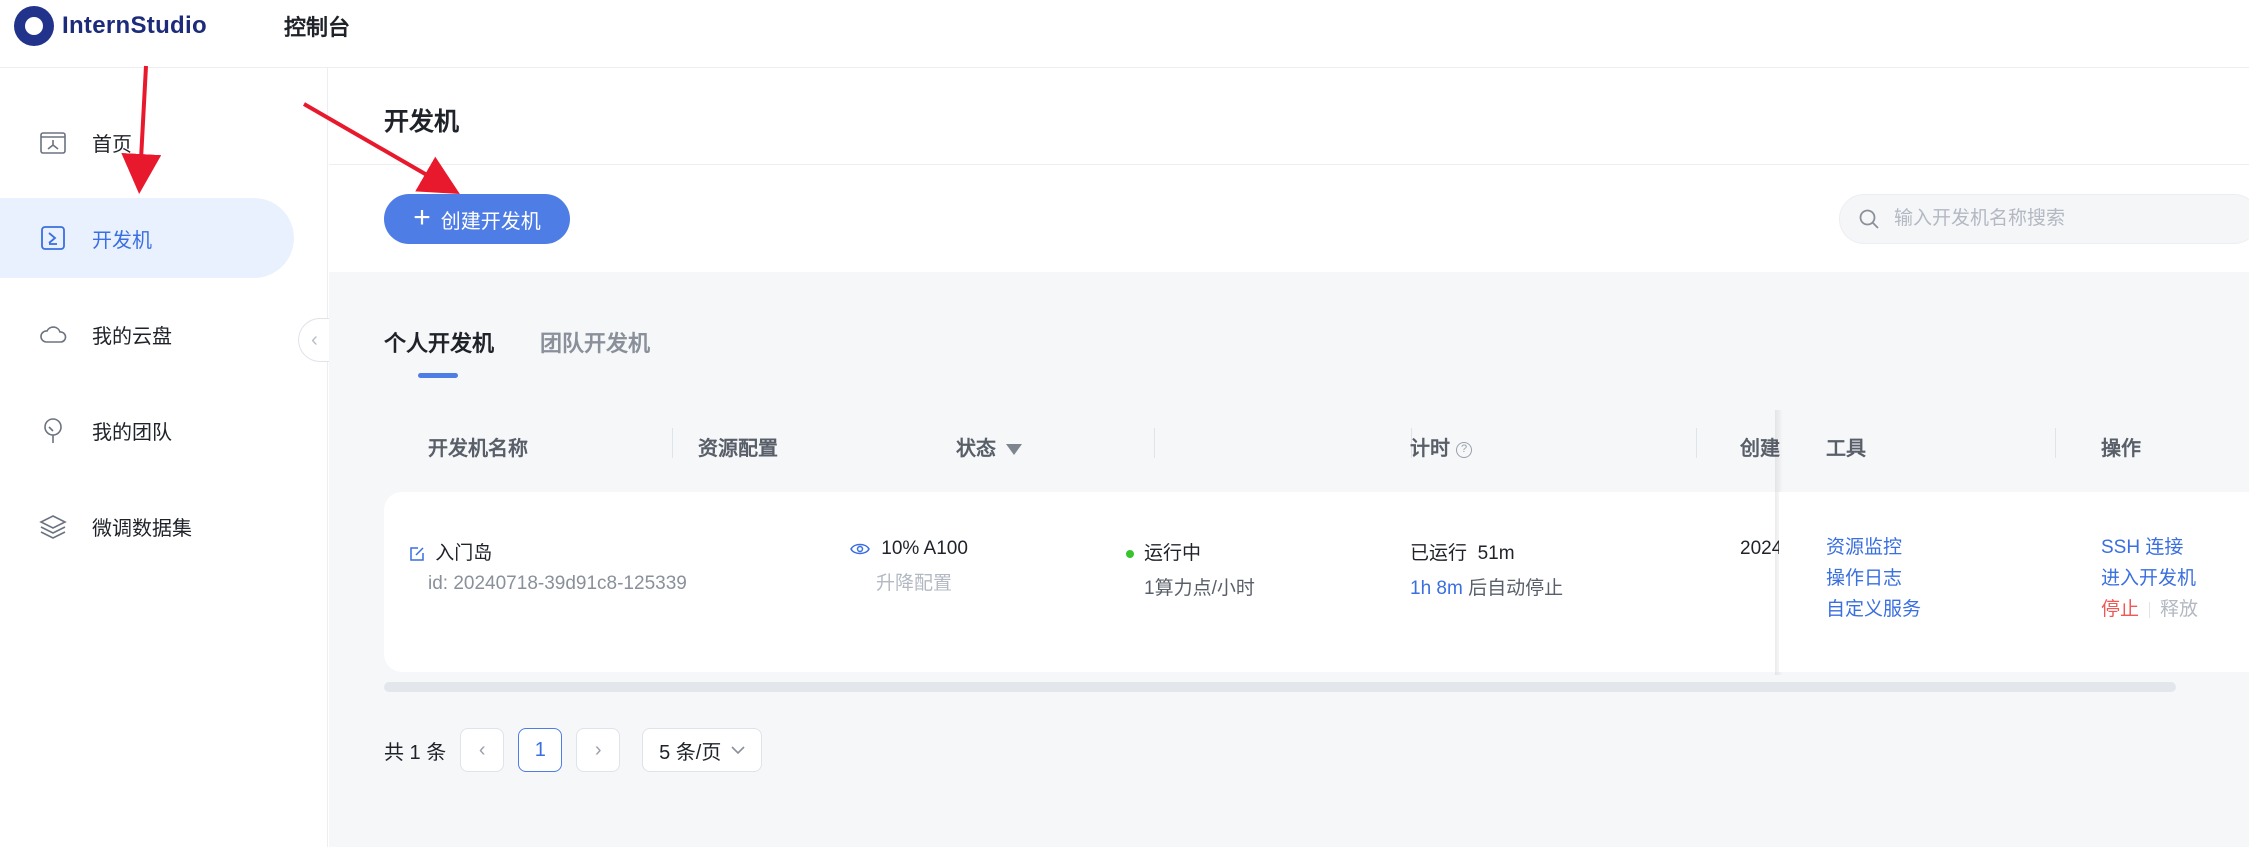  What do you see at coordinates (142, 528) in the screenshot?
I see `sidebar-item-label: 微调数据集` at bounding box center [142, 528].